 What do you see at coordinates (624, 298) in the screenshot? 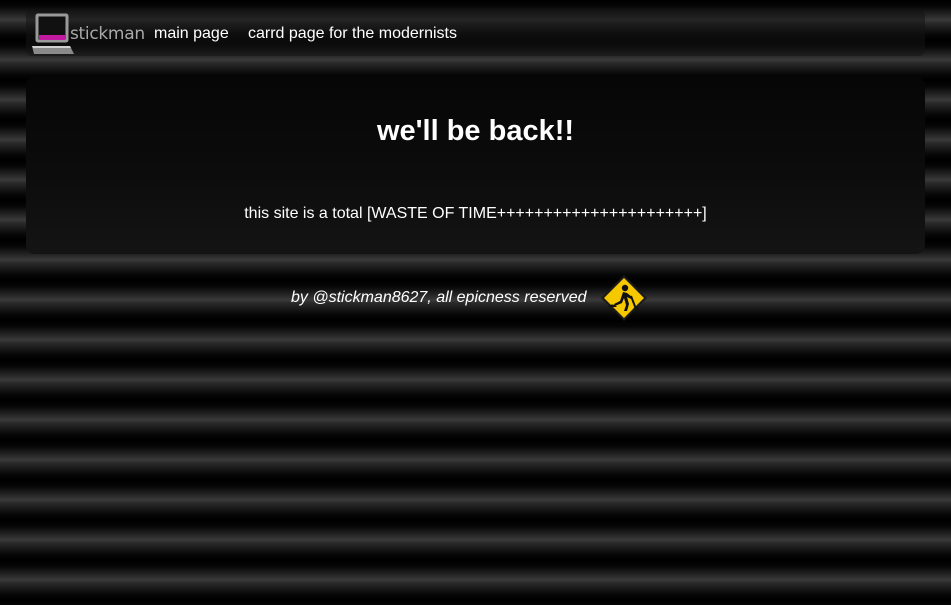
I see `under-construction-sign-icon` at bounding box center [624, 298].